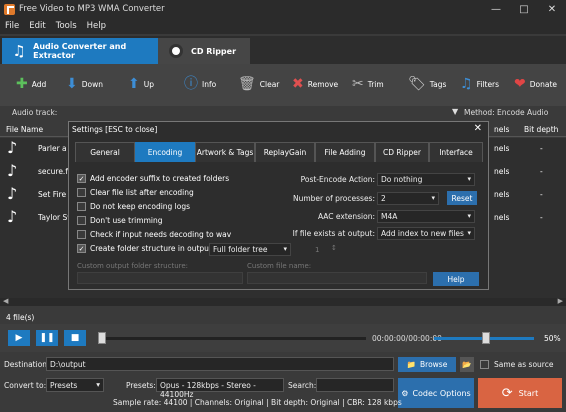  What do you see at coordinates (502, 217) in the screenshot?
I see `file-channels: nels` at bounding box center [502, 217].